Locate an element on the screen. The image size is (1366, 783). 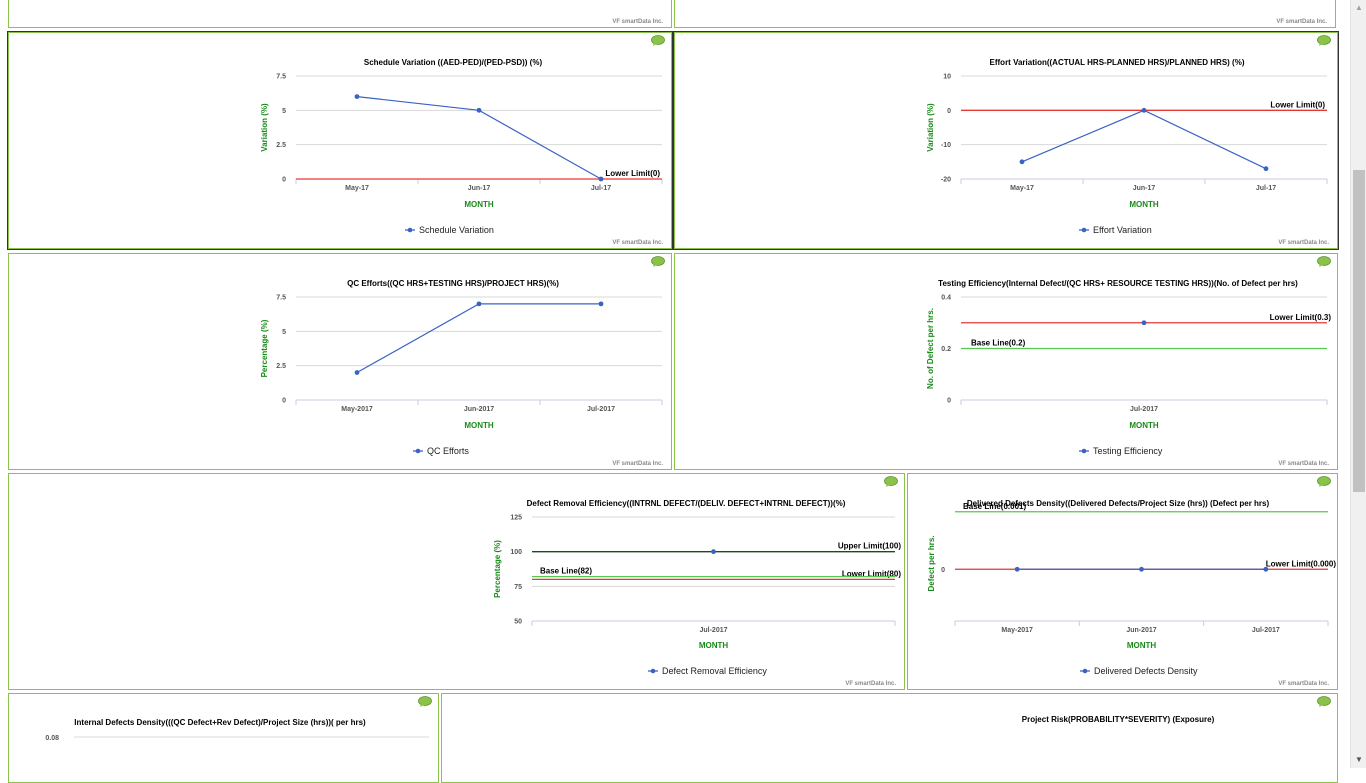
base-limit-label: Base Line(0.001) is located at coordinates (994, 506).